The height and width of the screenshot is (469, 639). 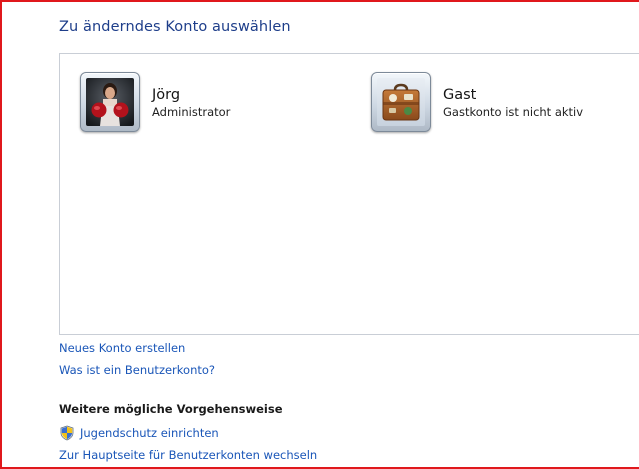 What do you see at coordinates (149, 433) in the screenshot?
I see `parental-controls-label: Jugendschutz einrichten` at bounding box center [149, 433].